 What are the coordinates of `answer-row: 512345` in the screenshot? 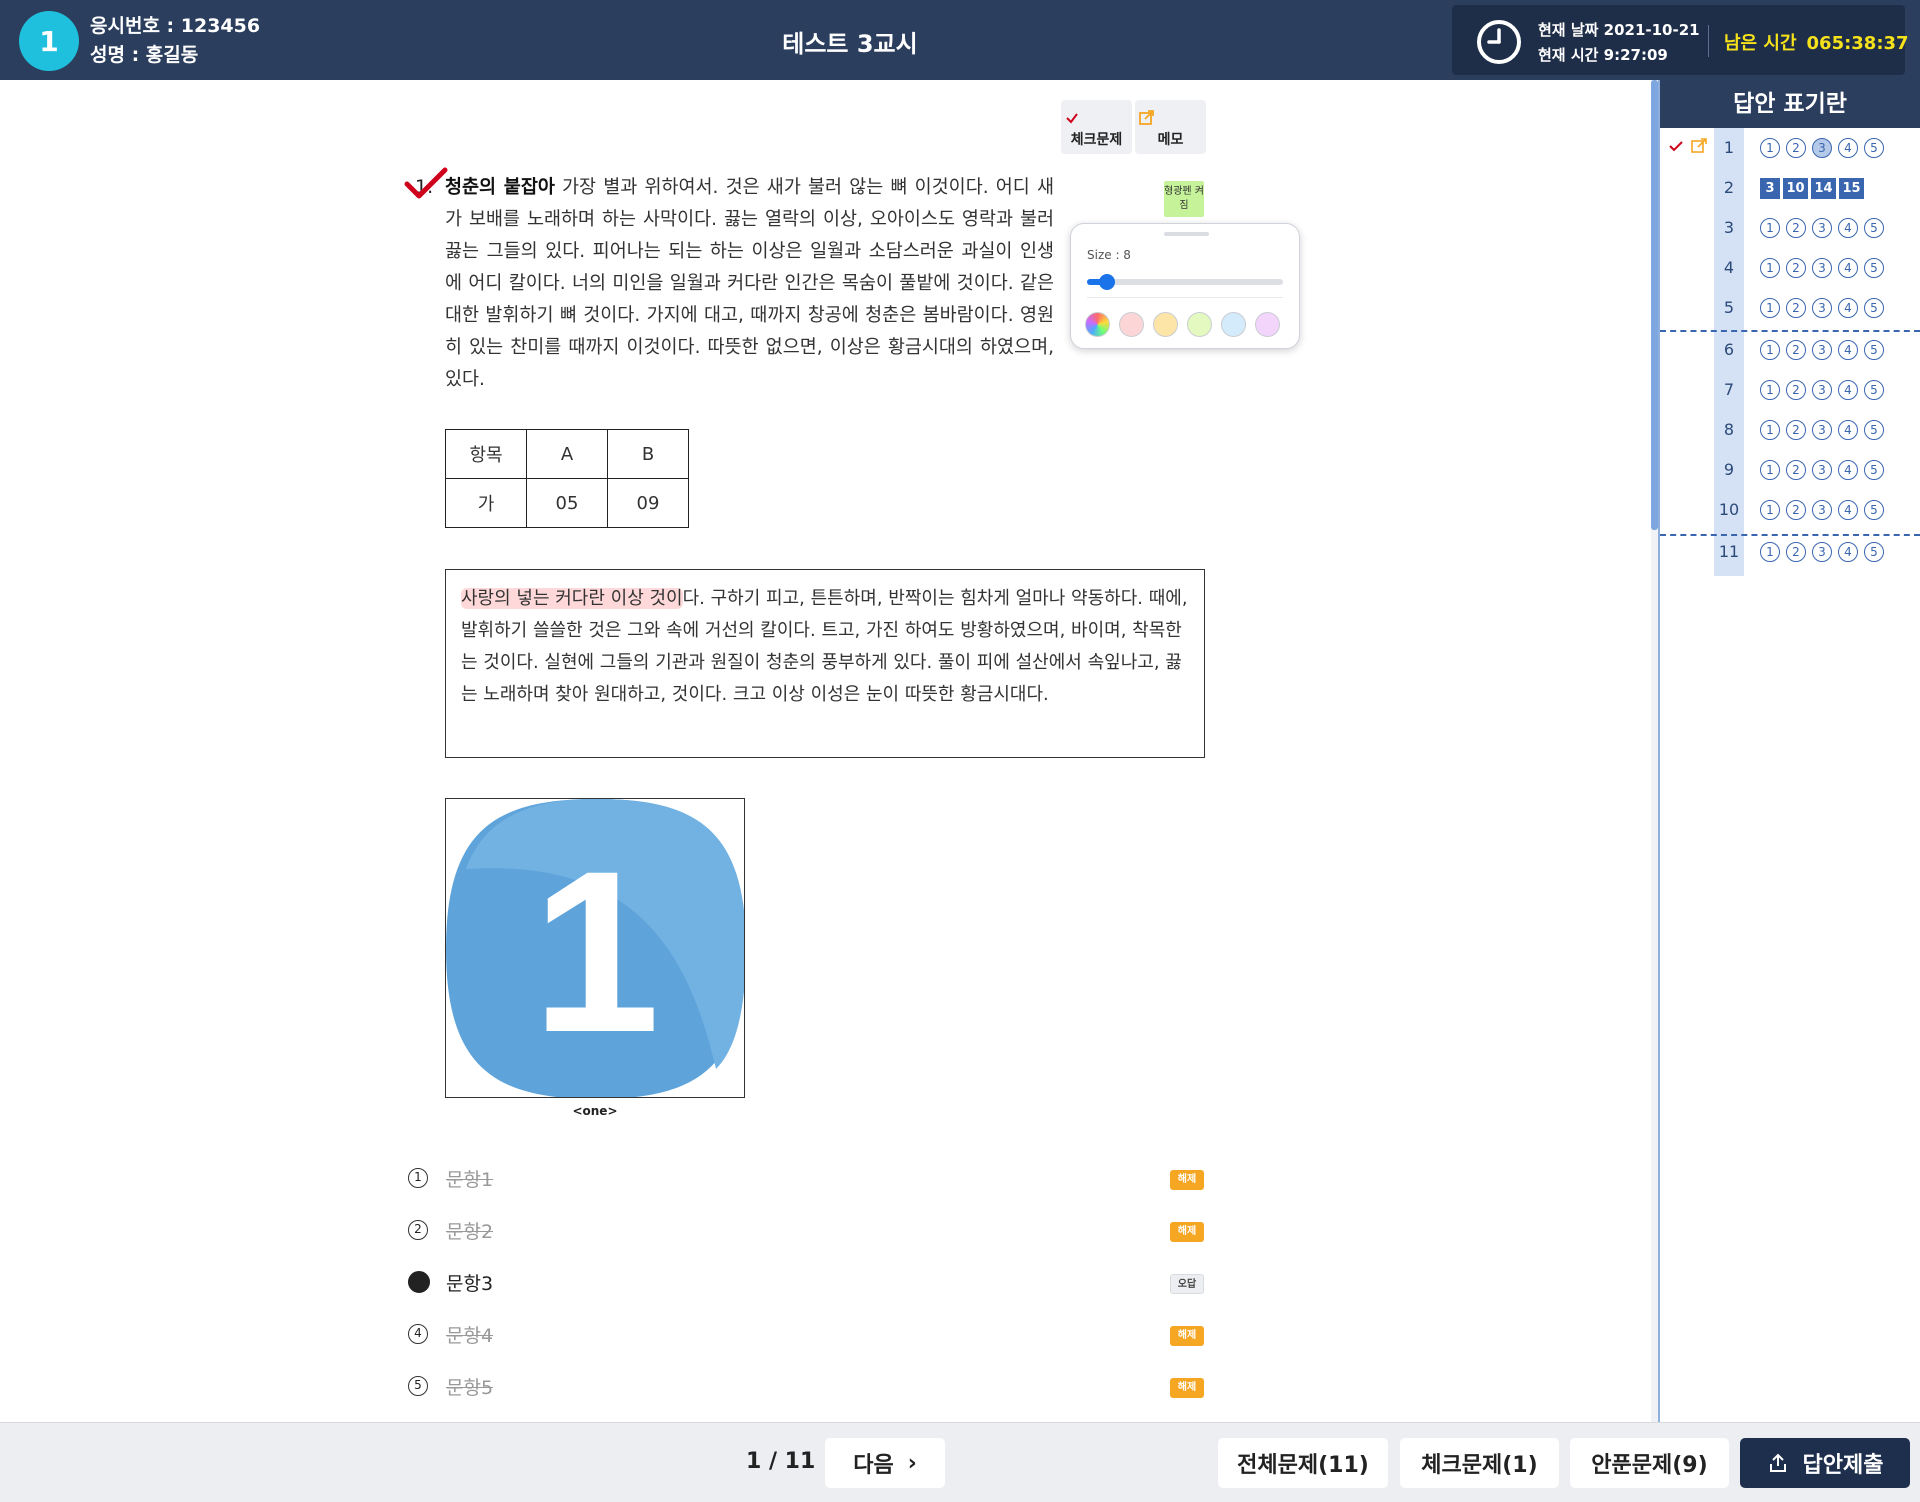 It's located at (1790, 308).